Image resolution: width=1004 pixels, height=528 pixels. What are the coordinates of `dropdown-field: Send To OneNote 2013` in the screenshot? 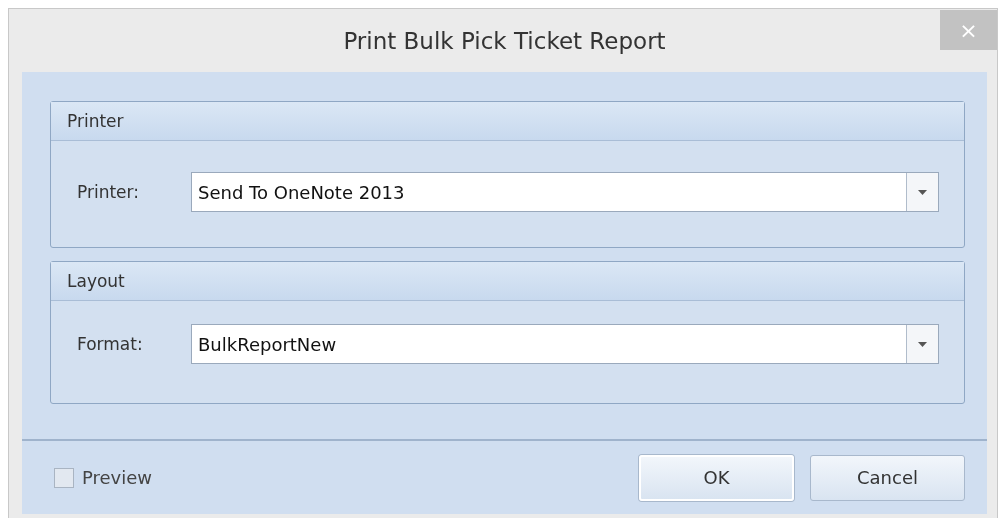 It's located at (565, 192).